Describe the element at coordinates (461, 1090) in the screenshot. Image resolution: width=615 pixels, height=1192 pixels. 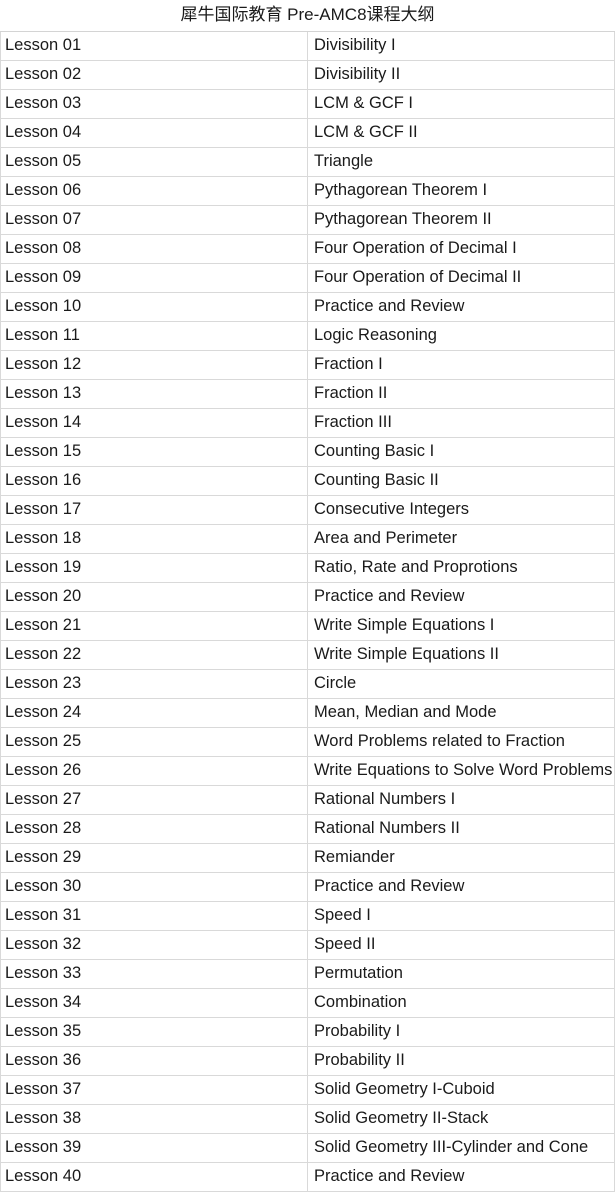
I see `lesson-topic-cell: Solid Geometry I-Cuboid` at that location.